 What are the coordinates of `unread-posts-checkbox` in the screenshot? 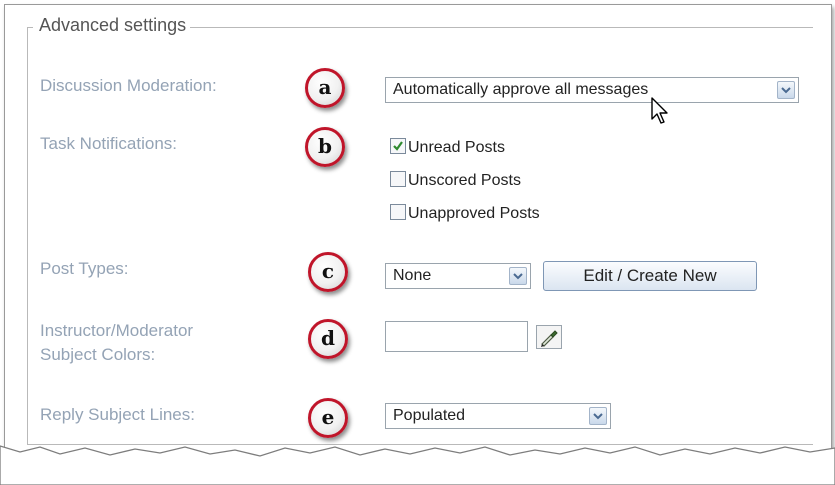 It's located at (398, 146).